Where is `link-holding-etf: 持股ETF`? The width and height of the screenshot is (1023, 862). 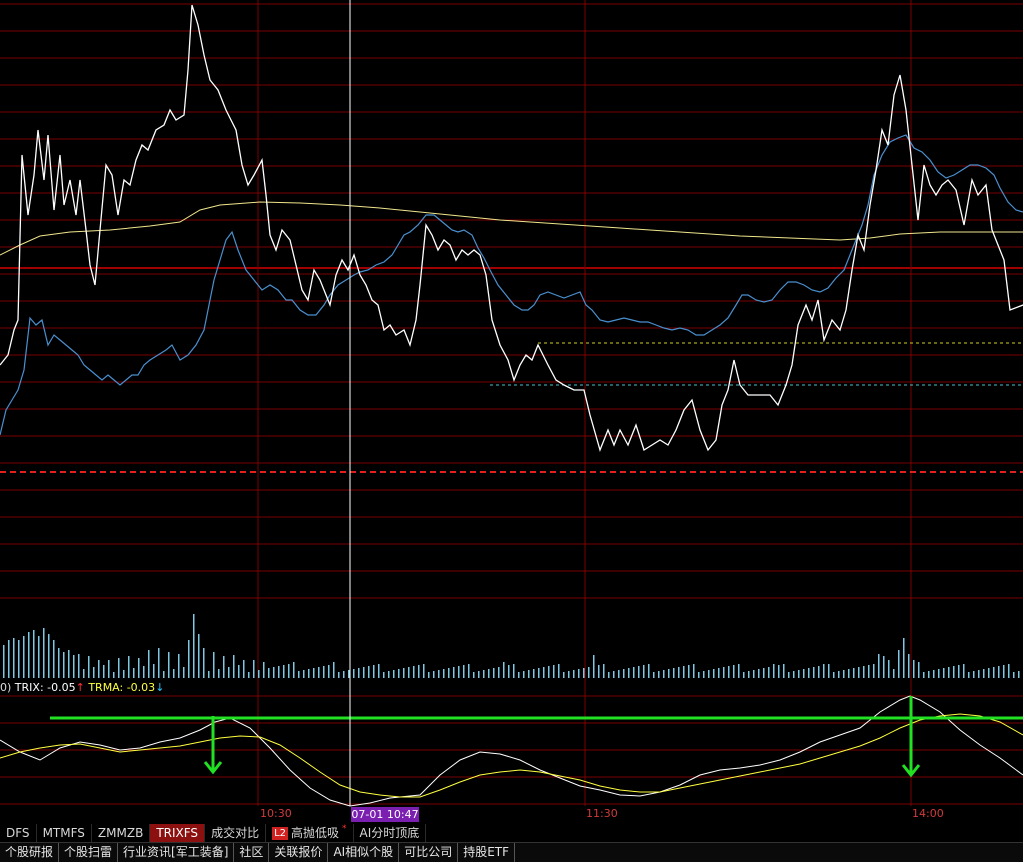 link-holding-etf: 持股ETF is located at coordinates (487, 852).